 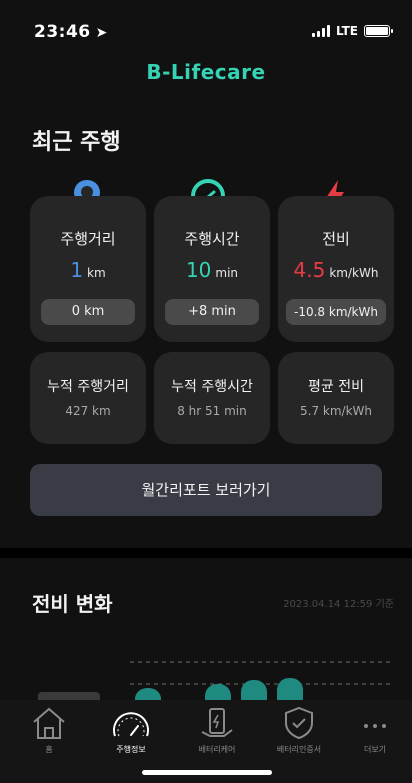 I want to click on distance-label: 주행거리, so click(x=88, y=239).